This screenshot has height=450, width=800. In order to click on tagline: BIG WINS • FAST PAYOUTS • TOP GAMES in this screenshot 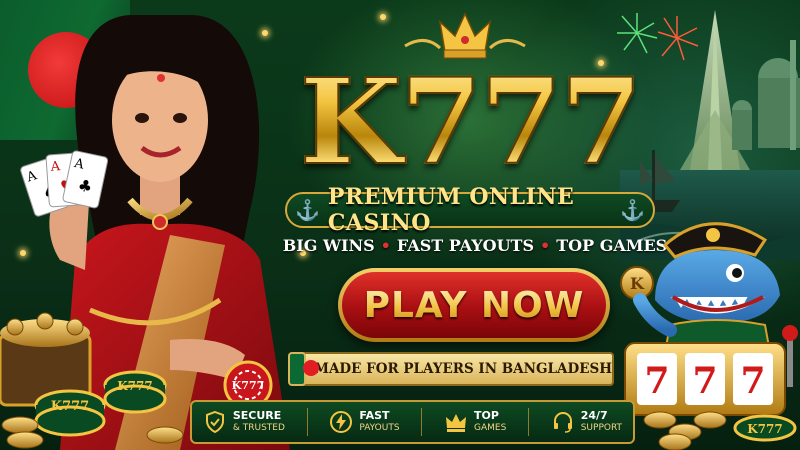, I will do `click(475, 245)`.